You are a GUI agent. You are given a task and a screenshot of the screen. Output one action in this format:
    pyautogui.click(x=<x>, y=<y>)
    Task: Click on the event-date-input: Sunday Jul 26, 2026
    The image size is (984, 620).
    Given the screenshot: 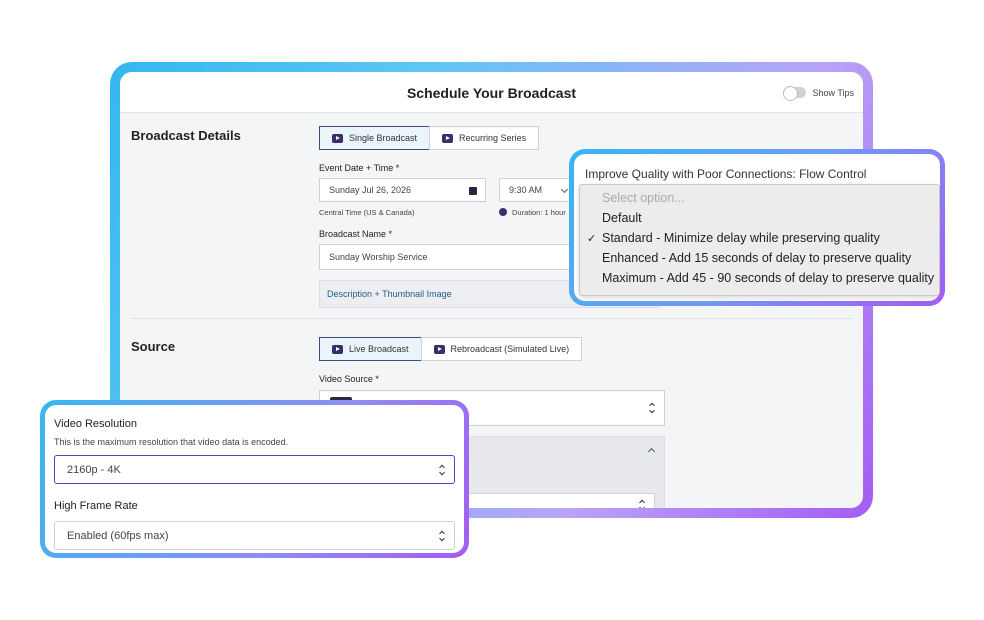 What is the action you would take?
    pyautogui.click(x=402, y=190)
    